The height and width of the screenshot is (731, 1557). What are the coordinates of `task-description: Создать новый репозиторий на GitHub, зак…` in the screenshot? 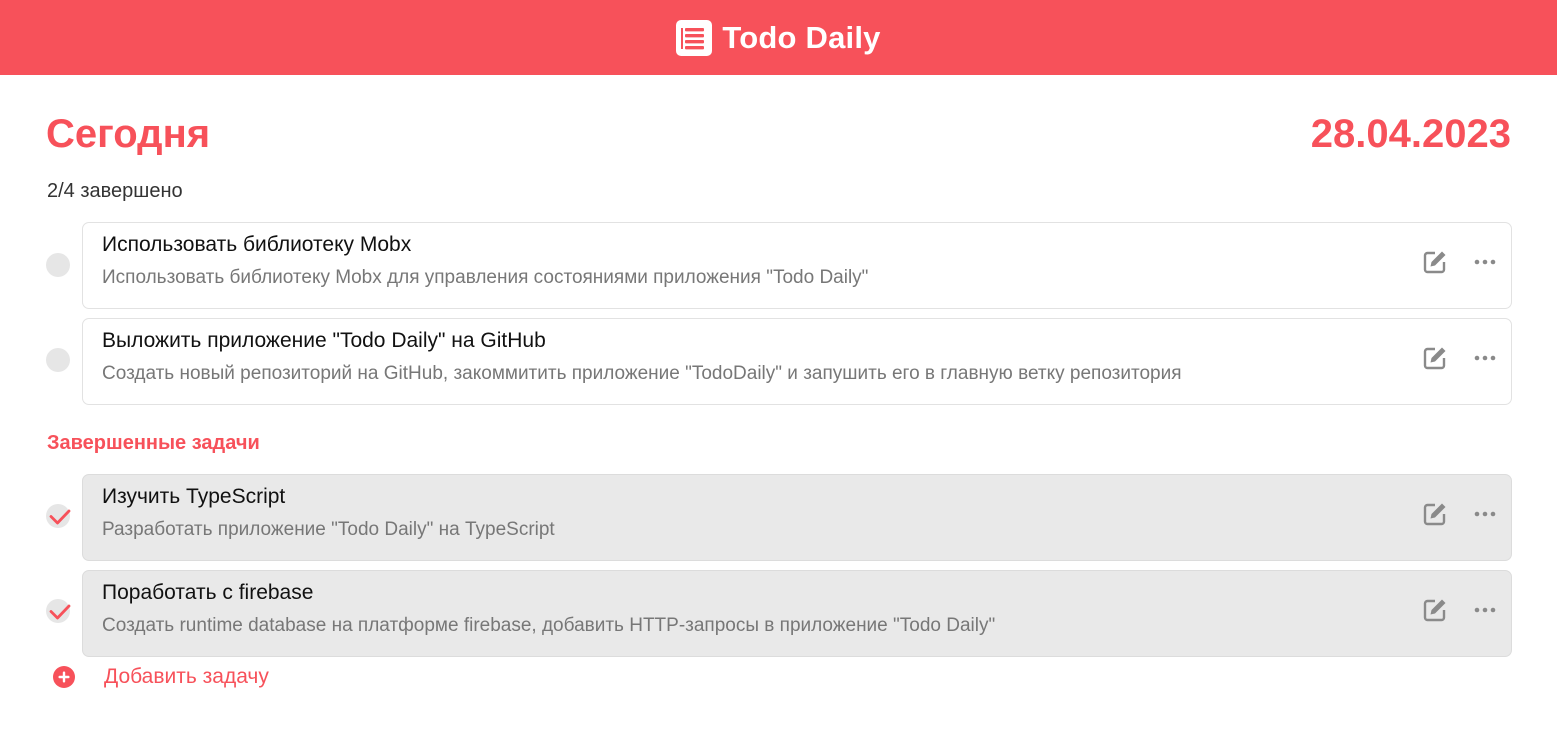 It's located at (642, 373).